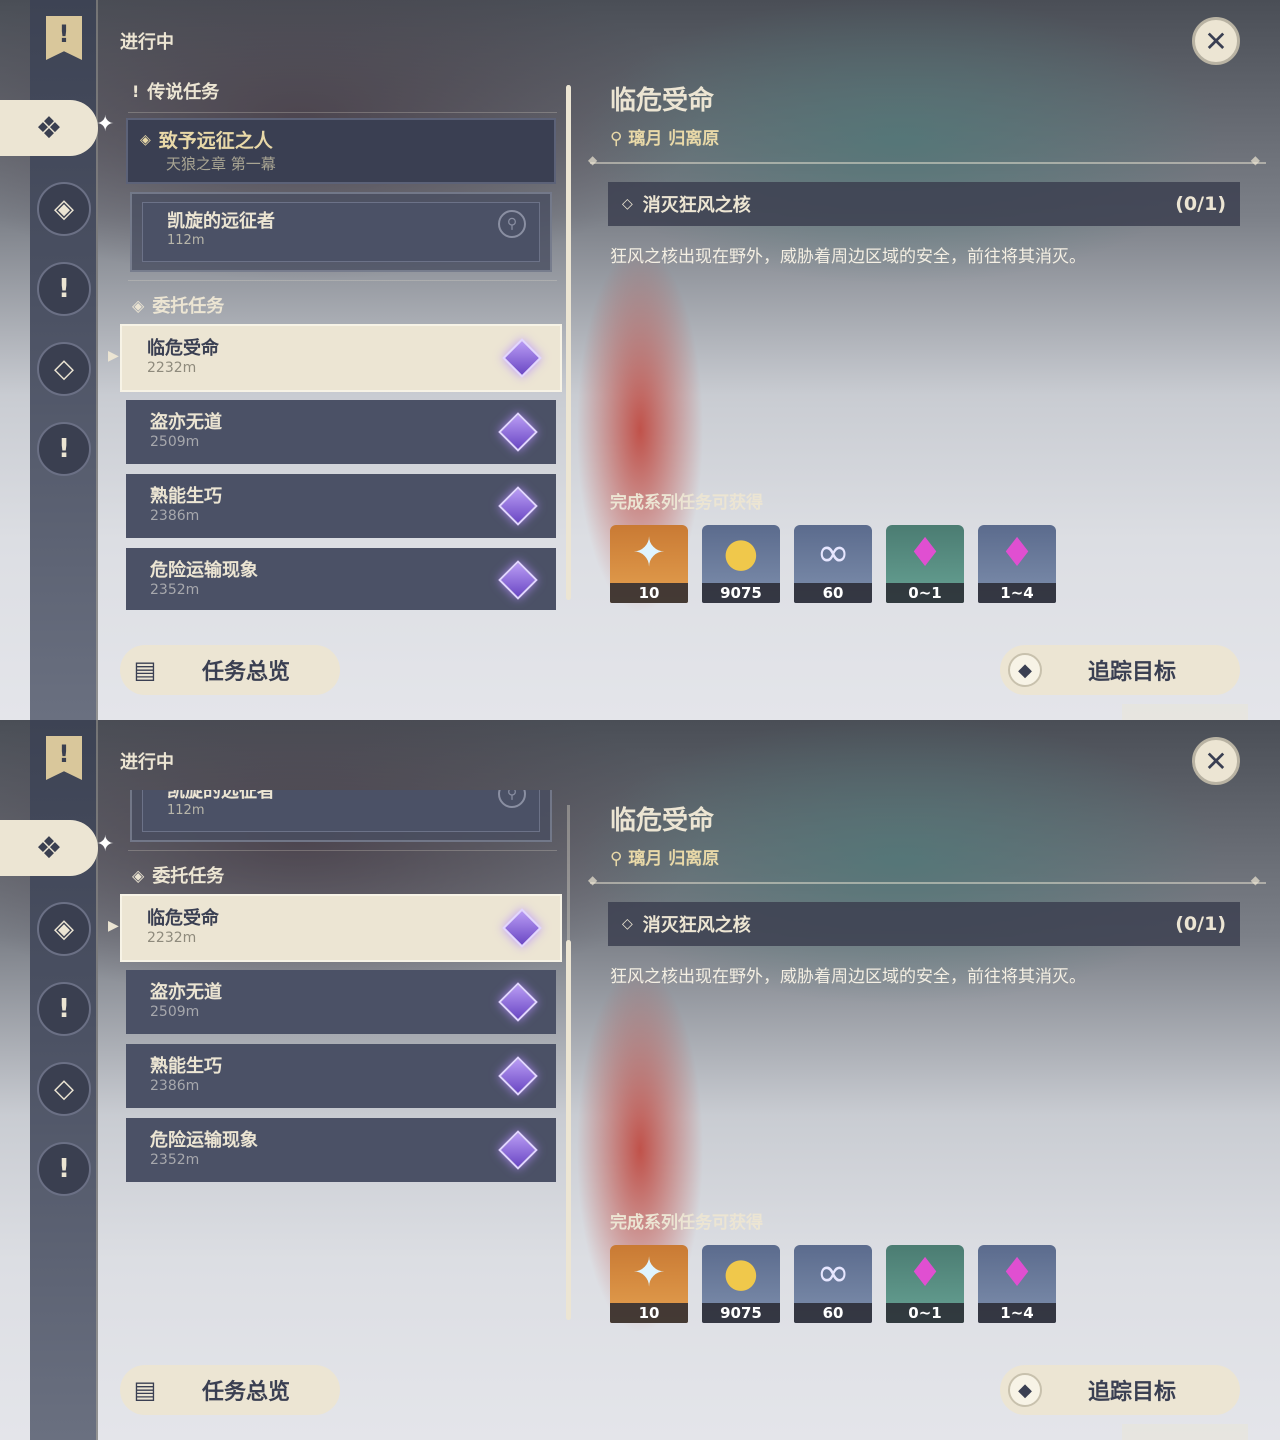  Describe the element at coordinates (175, 442) in the screenshot. I see `commission-distance: 2509m` at that location.